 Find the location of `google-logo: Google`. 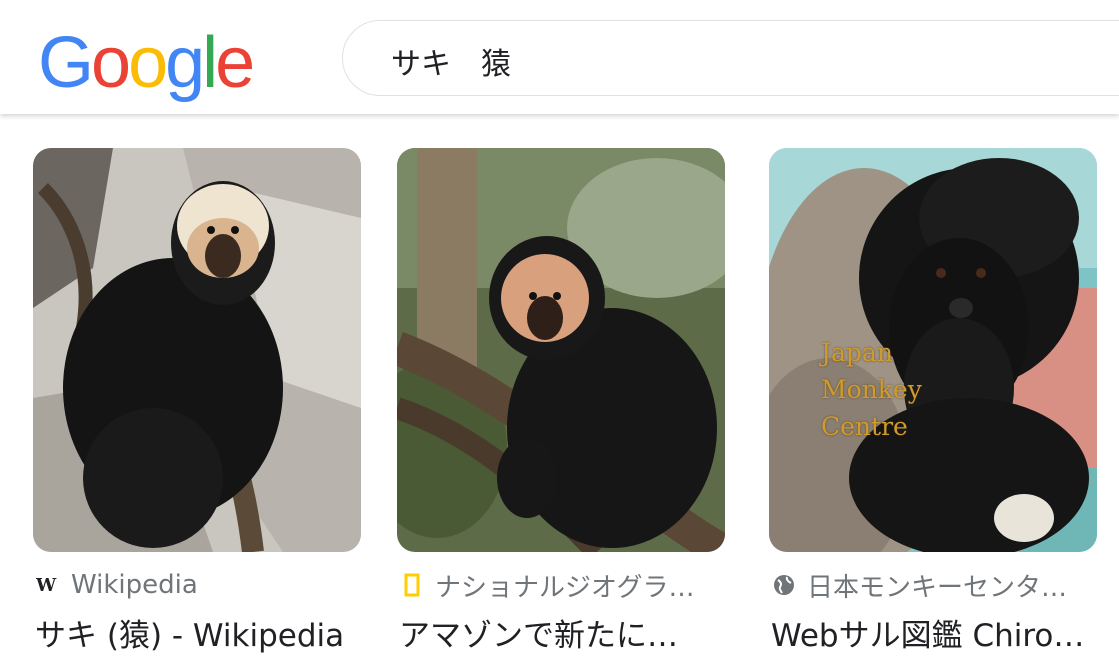

google-logo: Google is located at coordinates (146, 63).